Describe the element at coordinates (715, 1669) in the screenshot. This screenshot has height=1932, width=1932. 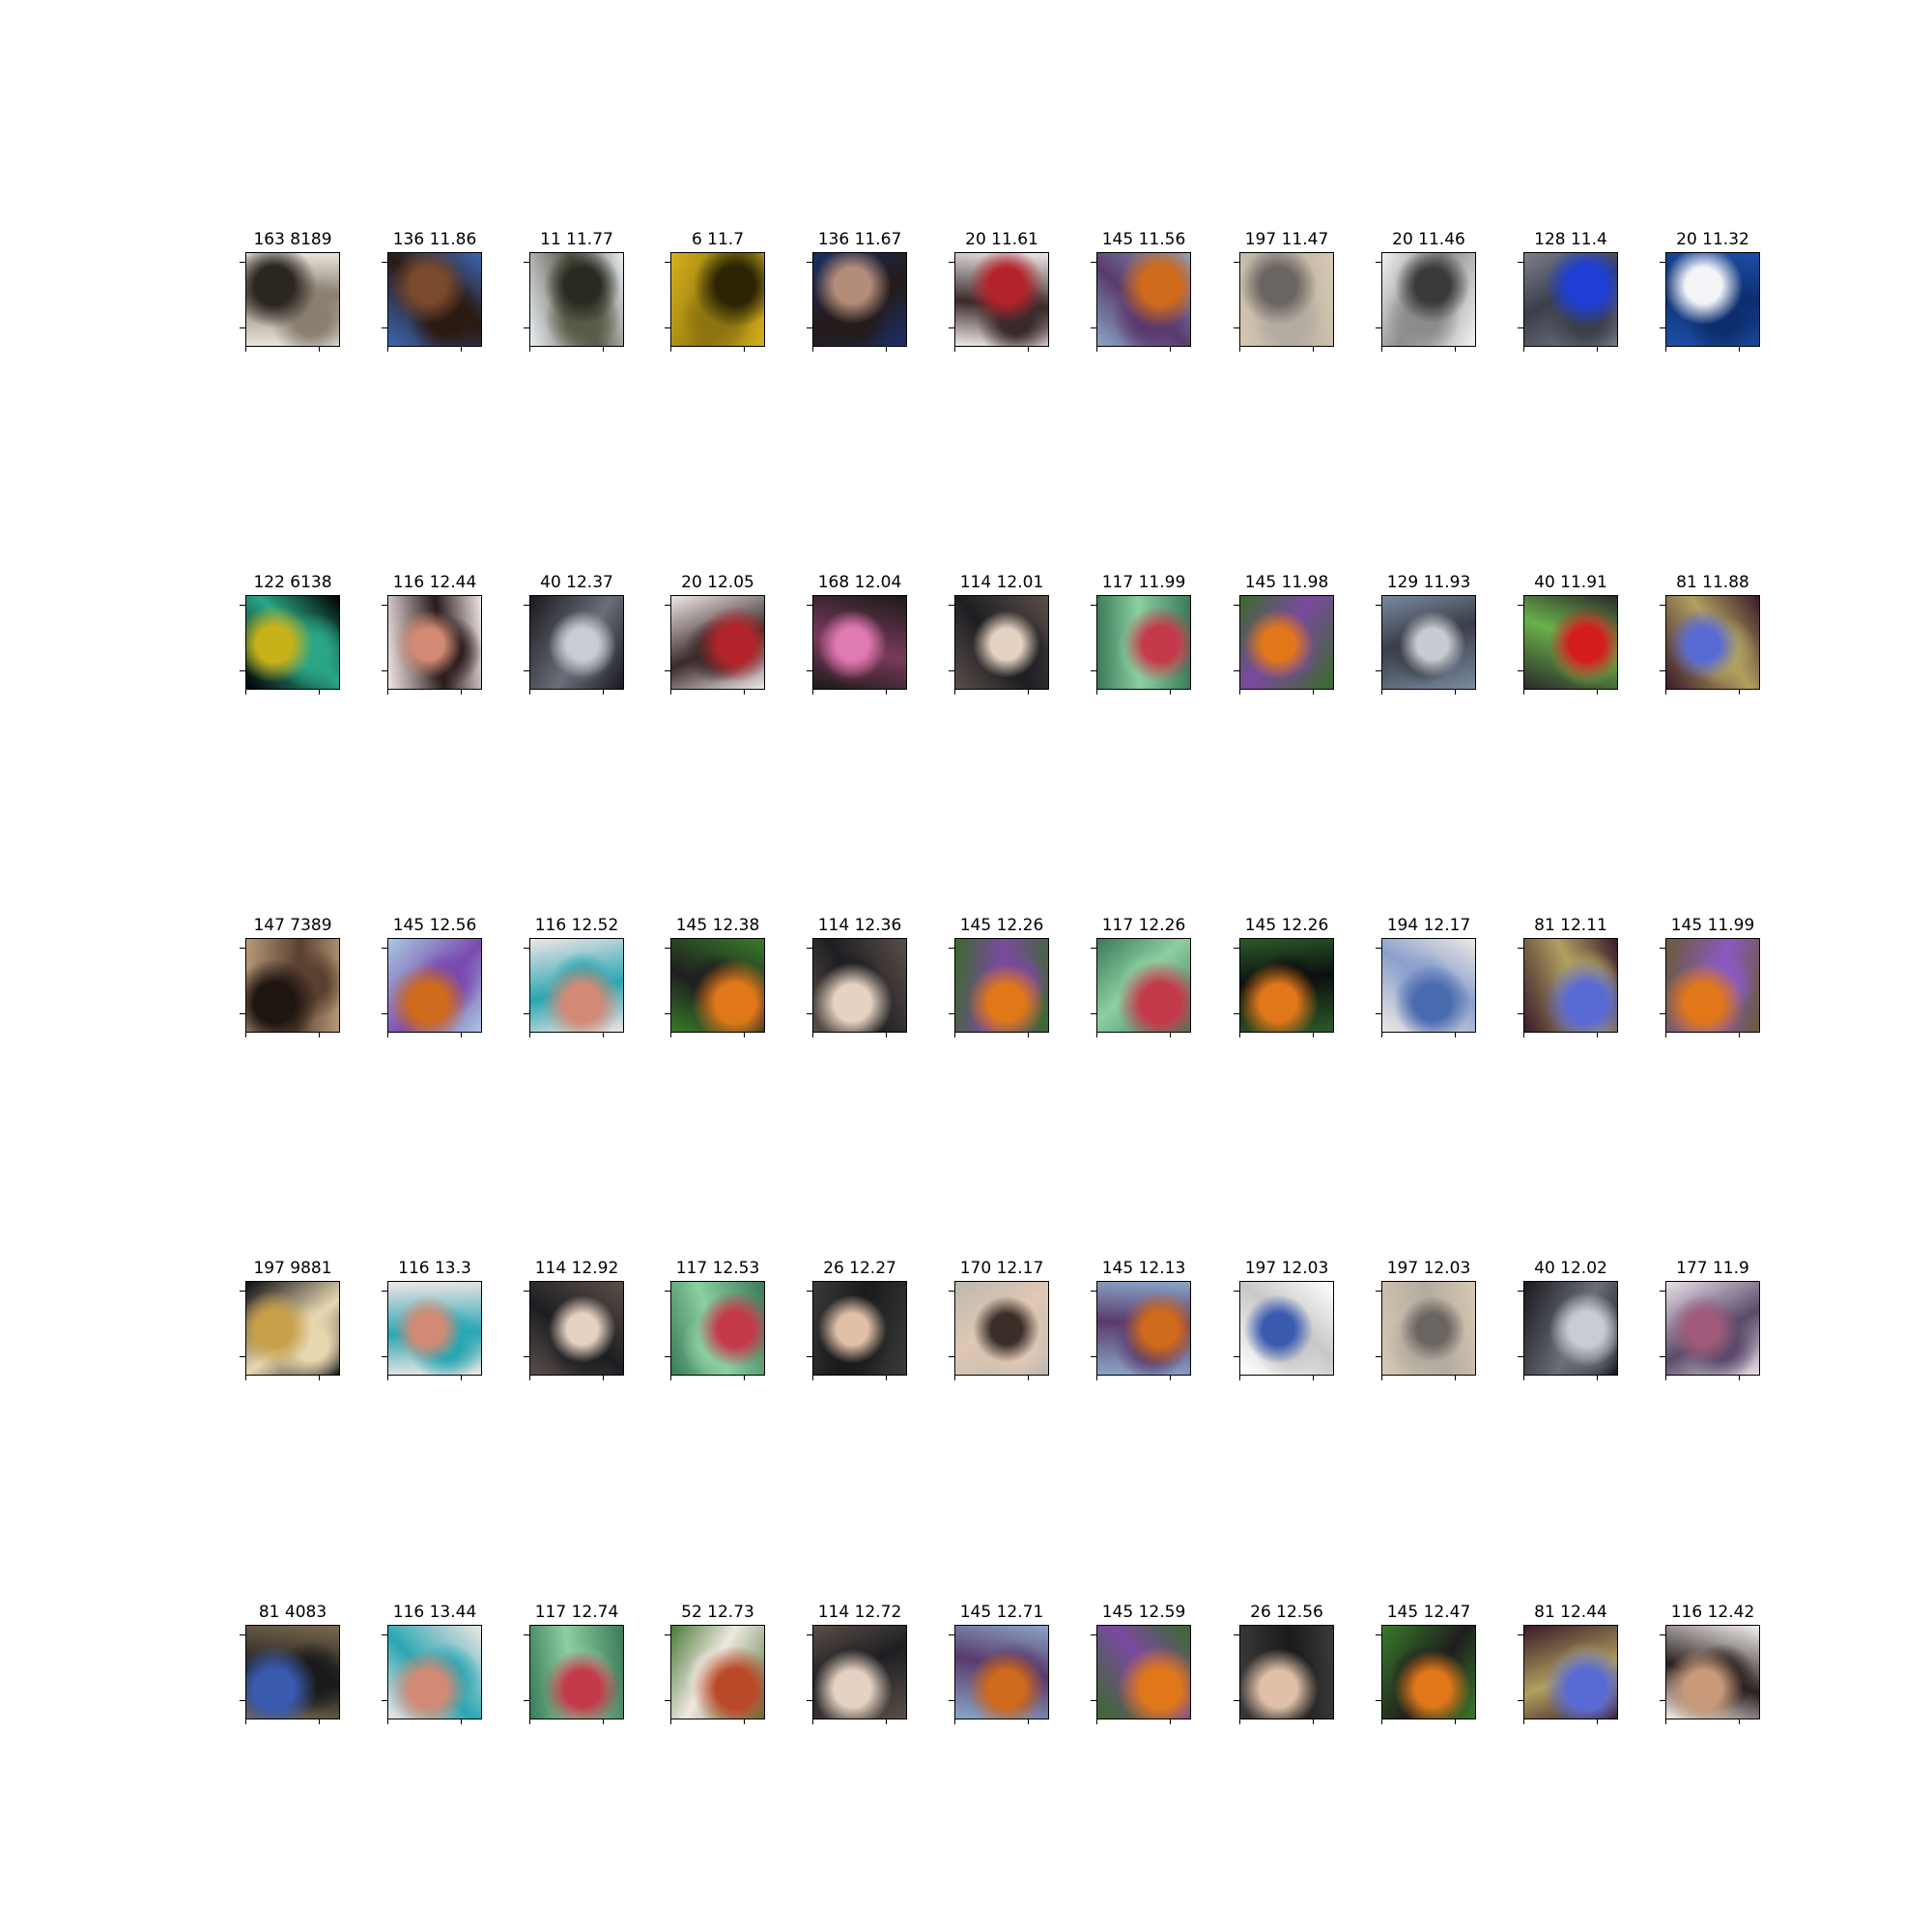
I see `thumbnail-cell: 52 12.73` at that location.